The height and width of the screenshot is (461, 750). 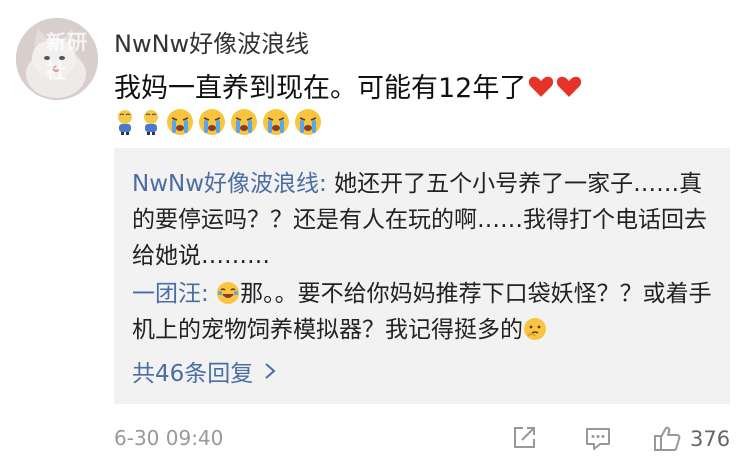 What do you see at coordinates (211, 41) in the screenshot?
I see `comment-username: NwNw好像波浪线` at bounding box center [211, 41].